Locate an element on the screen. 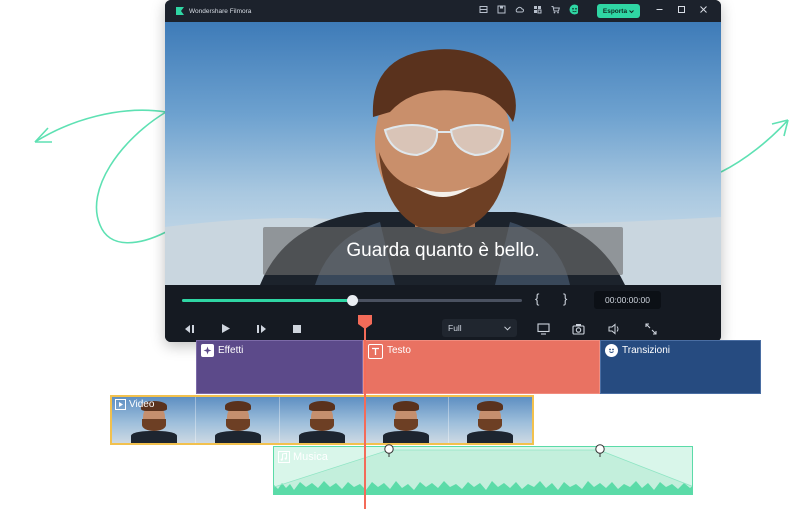  window-controls is located at coordinates (681, 9).